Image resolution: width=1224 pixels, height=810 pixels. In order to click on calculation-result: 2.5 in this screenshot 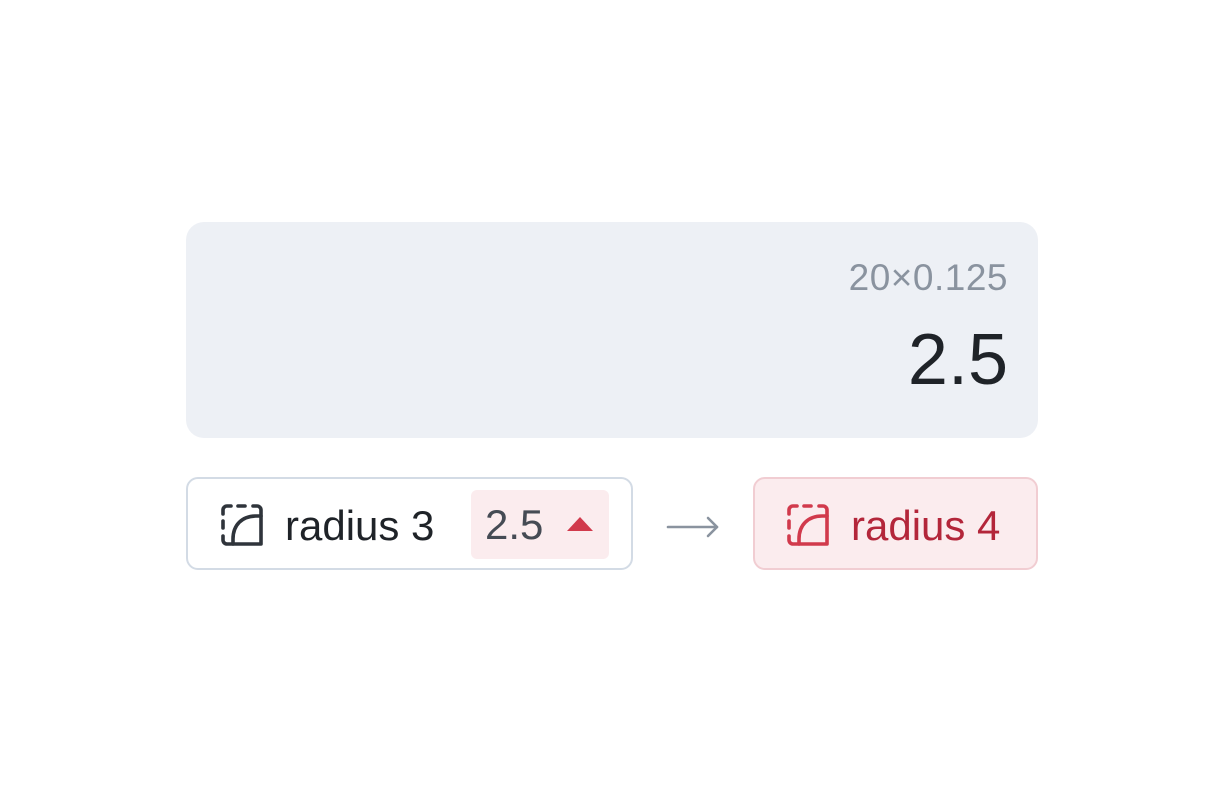, I will do `click(957, 360)`.